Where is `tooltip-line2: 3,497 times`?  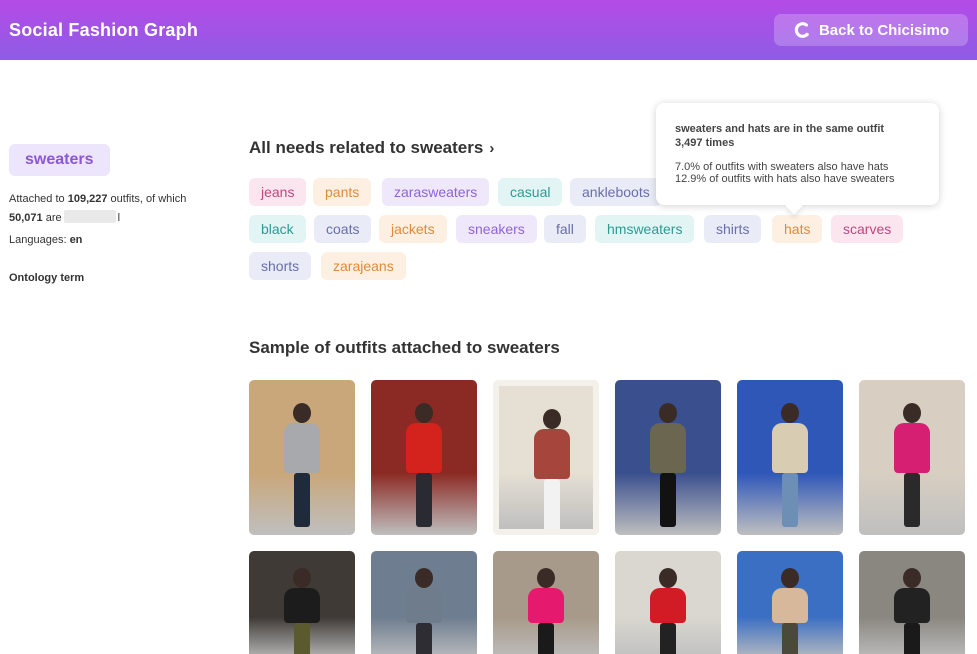
tooltip-line2: 3,497 times is located at coordinates (705, 143).